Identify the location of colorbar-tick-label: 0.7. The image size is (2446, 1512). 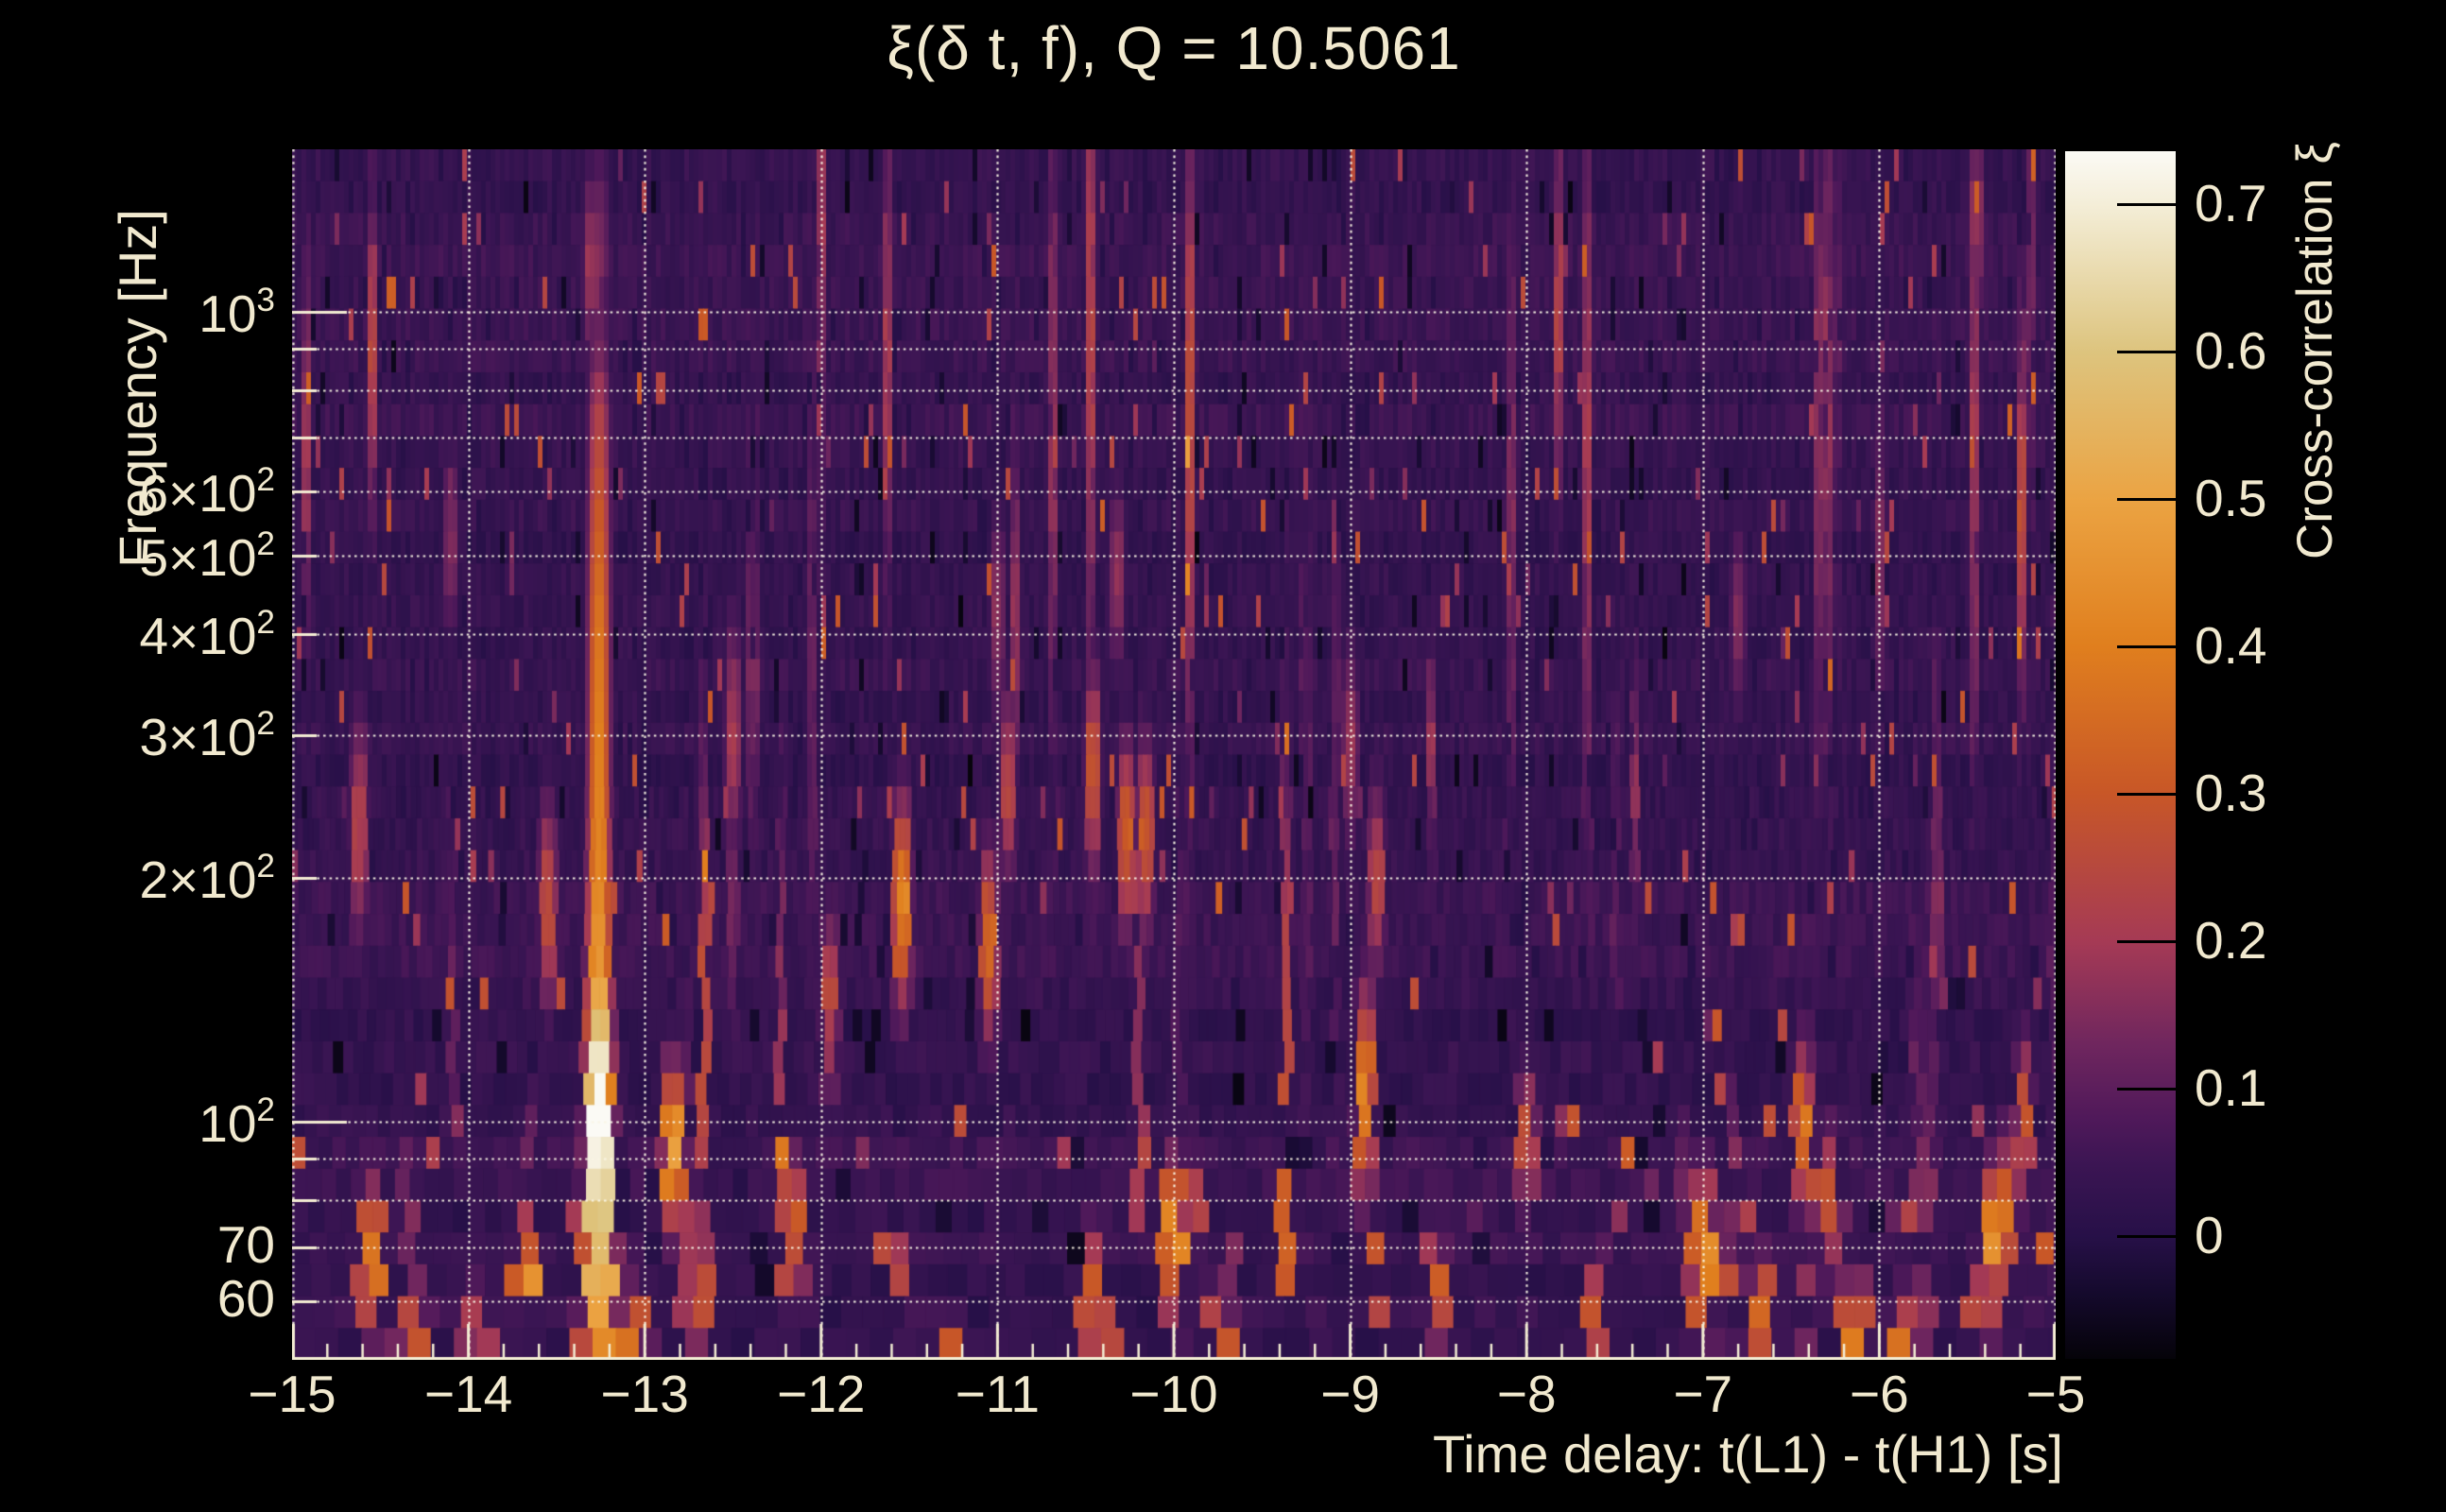
(2231, 203).